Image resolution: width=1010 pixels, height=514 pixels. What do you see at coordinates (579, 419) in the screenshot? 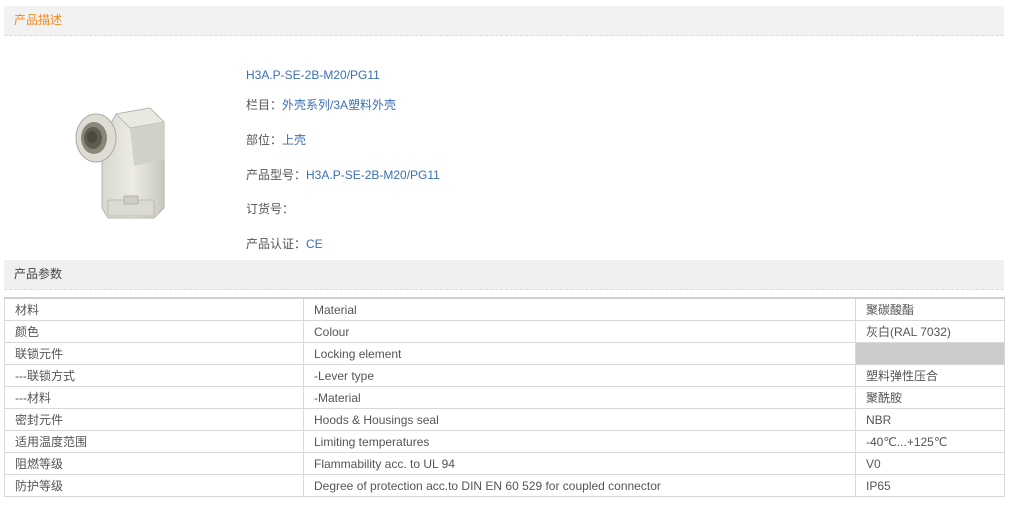
I see `param-name-en: Hoods & Housings seal` at bounding box center [579, 419].